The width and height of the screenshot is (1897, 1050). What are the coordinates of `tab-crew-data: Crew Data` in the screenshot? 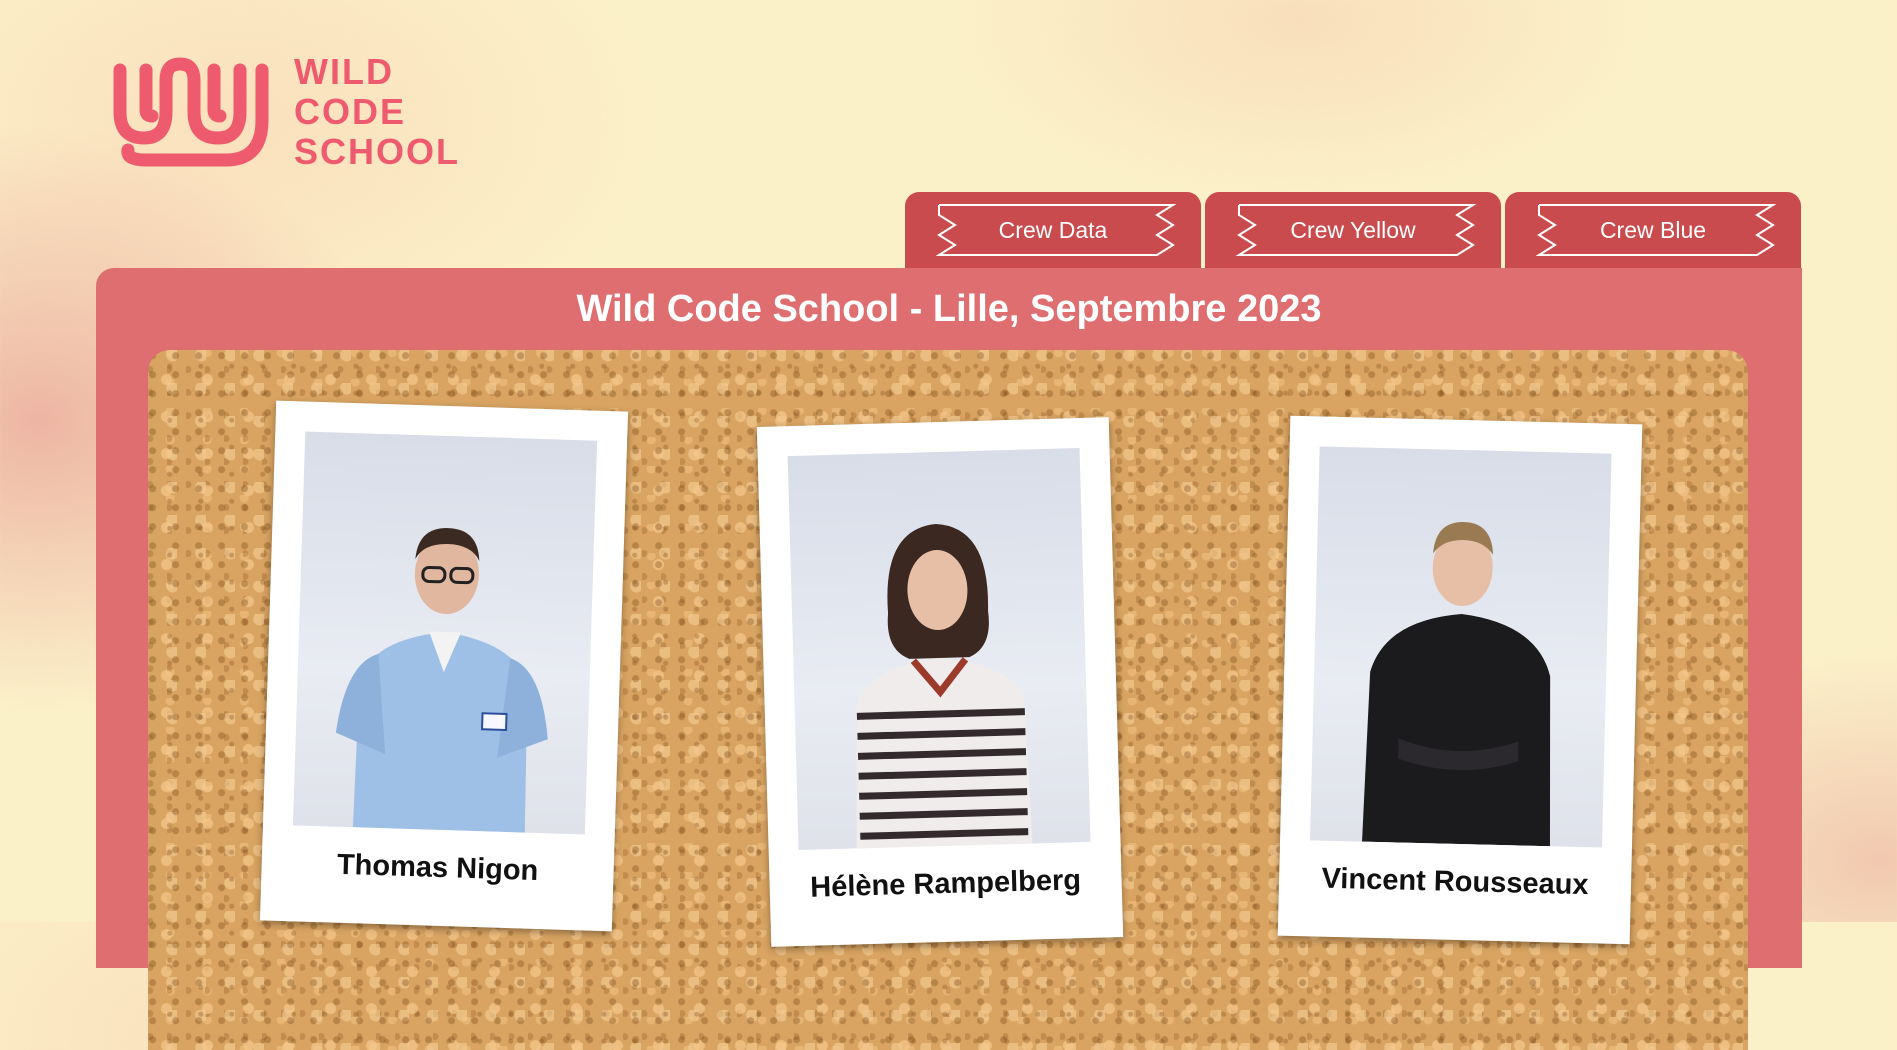 It's located at (1053, 230).